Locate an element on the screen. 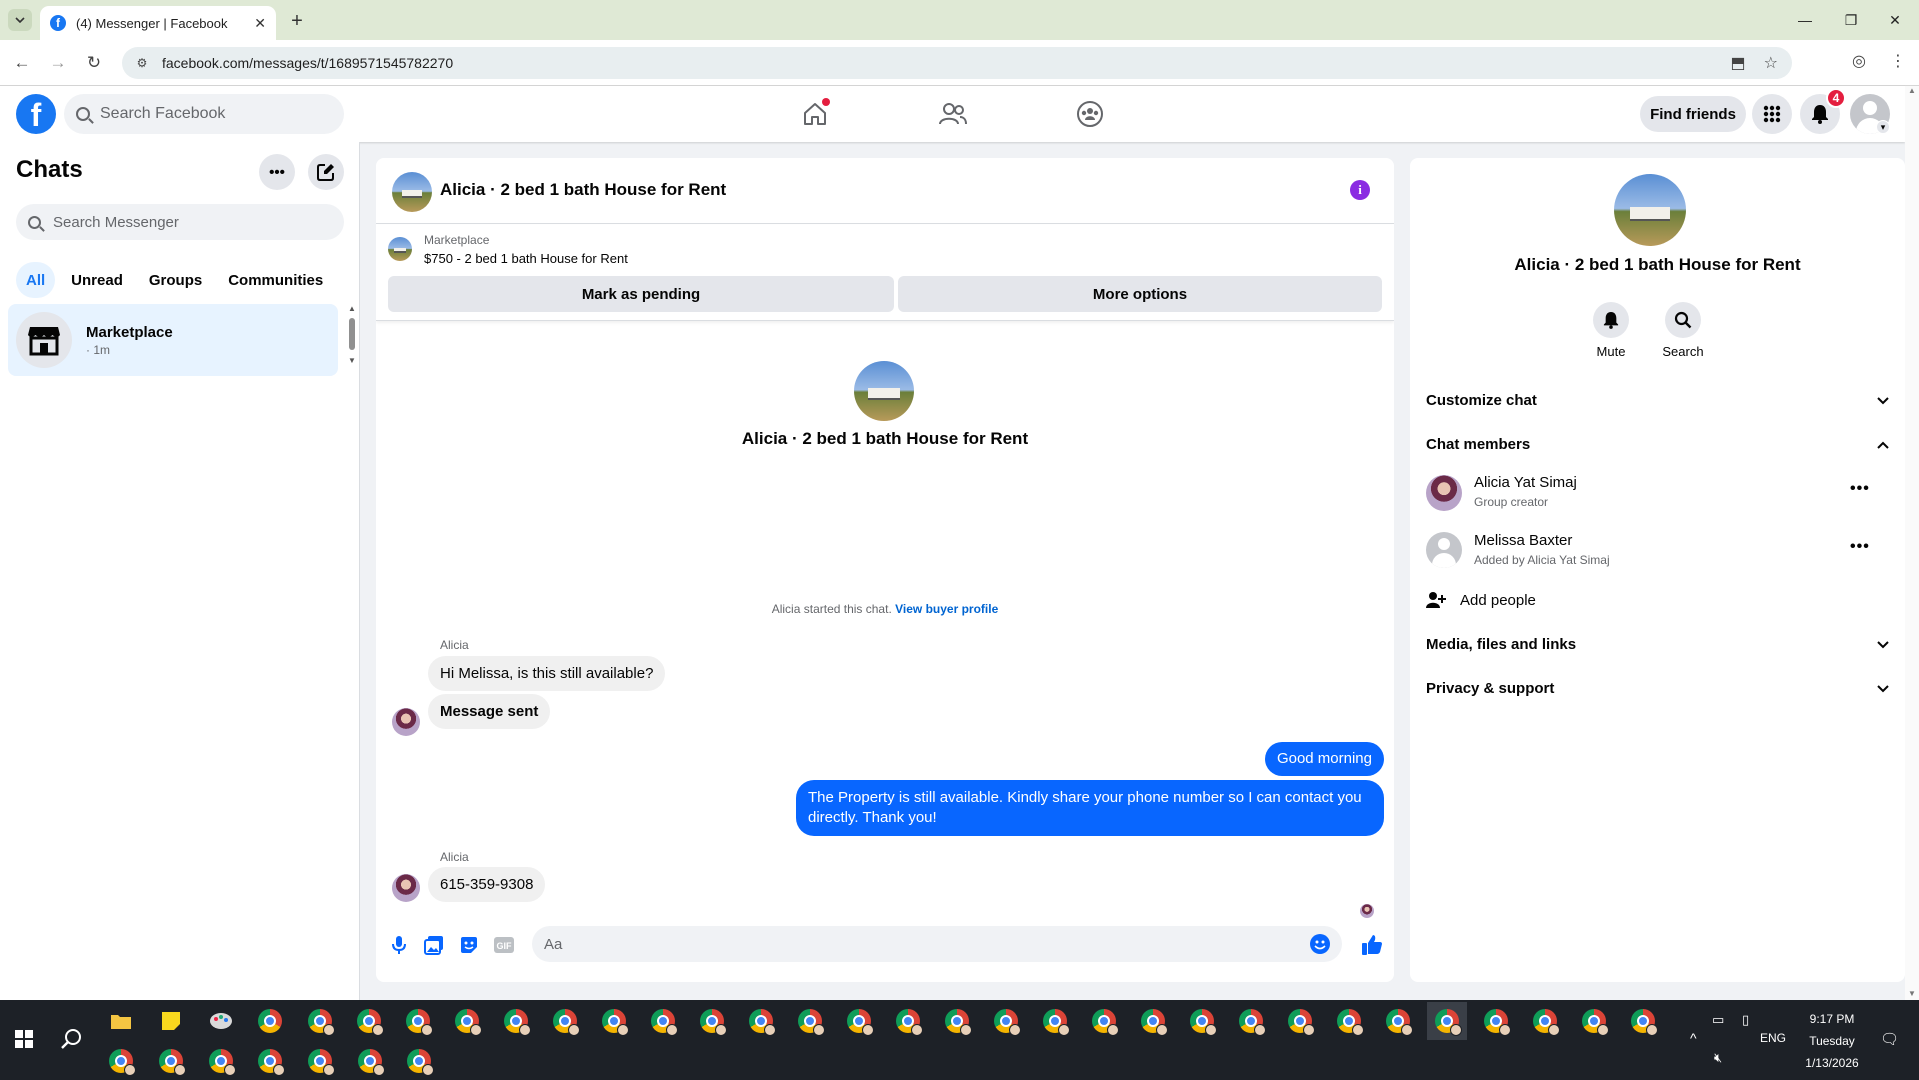  mute-button is located at coordinates (1611, 320).